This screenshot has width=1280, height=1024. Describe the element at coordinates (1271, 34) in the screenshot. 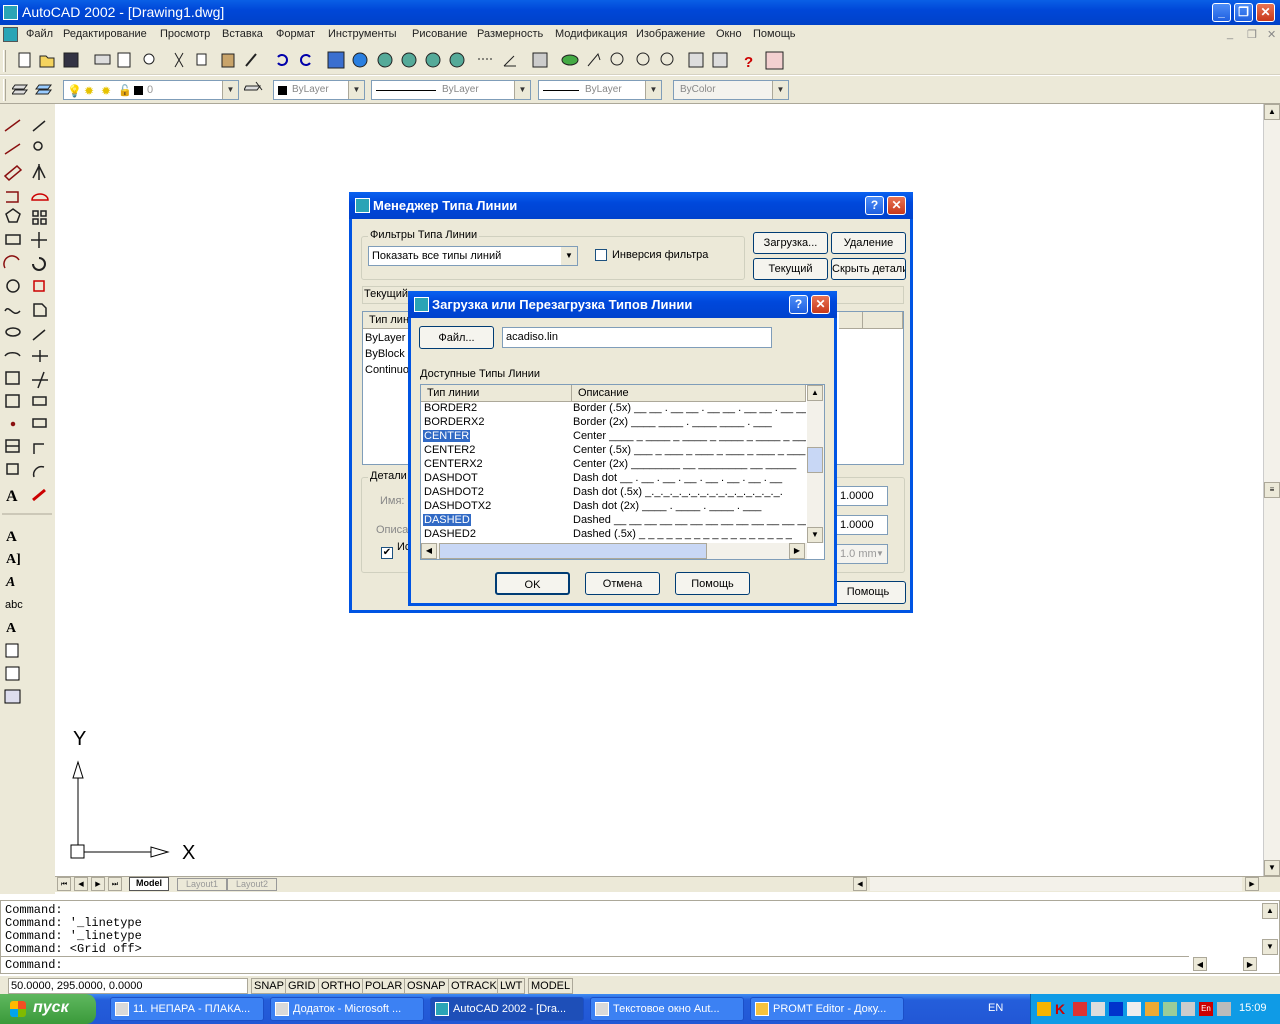

I see `mdi-close-icon: ✕` at that location.